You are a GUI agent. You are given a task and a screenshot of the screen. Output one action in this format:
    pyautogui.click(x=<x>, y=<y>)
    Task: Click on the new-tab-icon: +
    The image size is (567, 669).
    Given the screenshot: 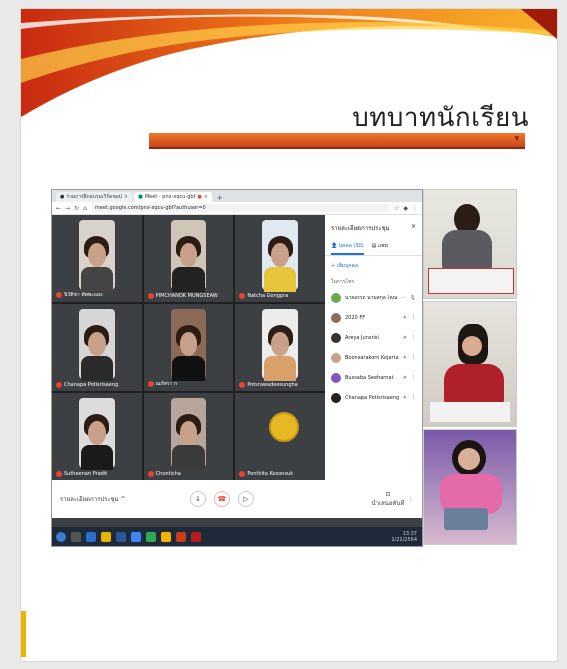 What is the action you would take?
    pyautogui.click(x=220, y=198)
    